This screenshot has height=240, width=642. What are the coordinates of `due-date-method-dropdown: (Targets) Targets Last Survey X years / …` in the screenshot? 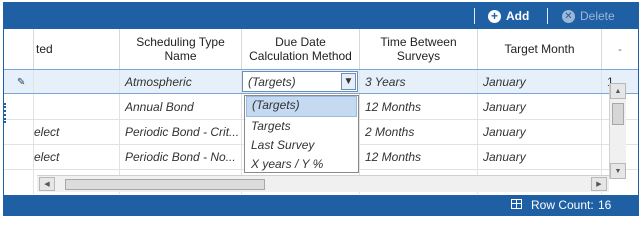 It's located at (301, 134).